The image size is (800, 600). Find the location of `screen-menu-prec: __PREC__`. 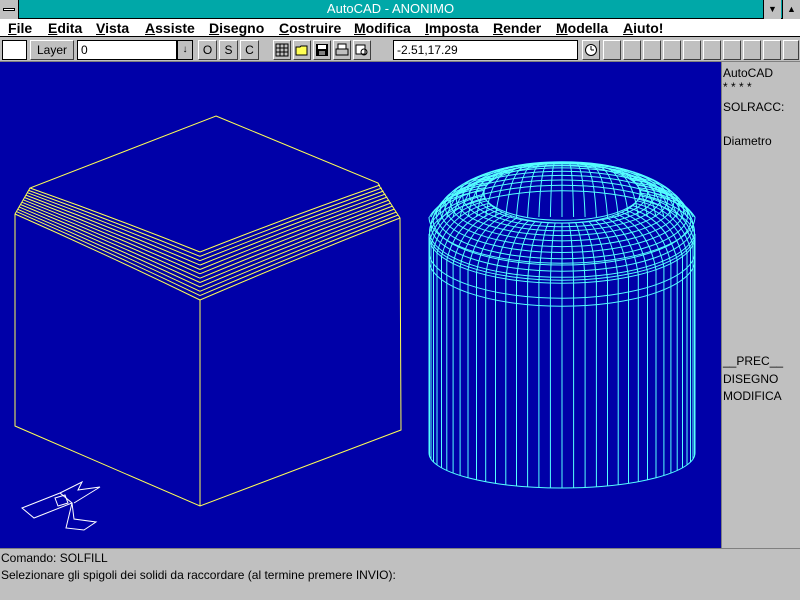

screen-menu-prec: __PREC__ is located at coordinates (753, 361).